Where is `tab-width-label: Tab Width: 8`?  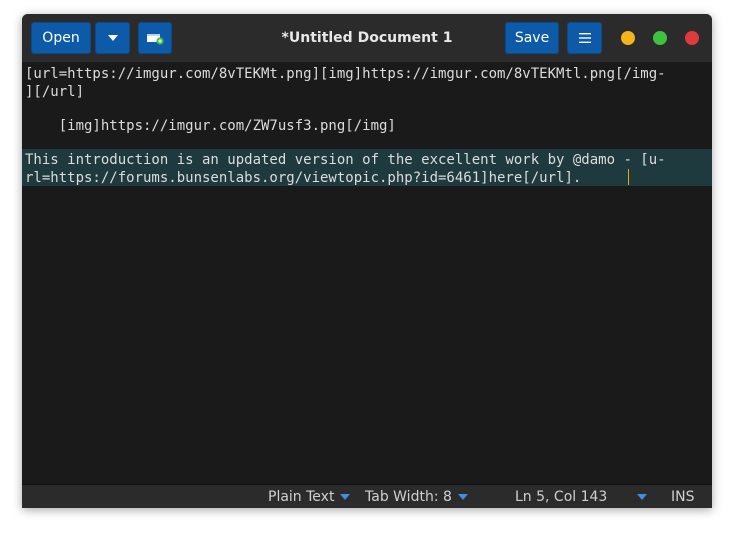 tab-width-label: Tab Width: 8 is located at coordinates (408, 497).